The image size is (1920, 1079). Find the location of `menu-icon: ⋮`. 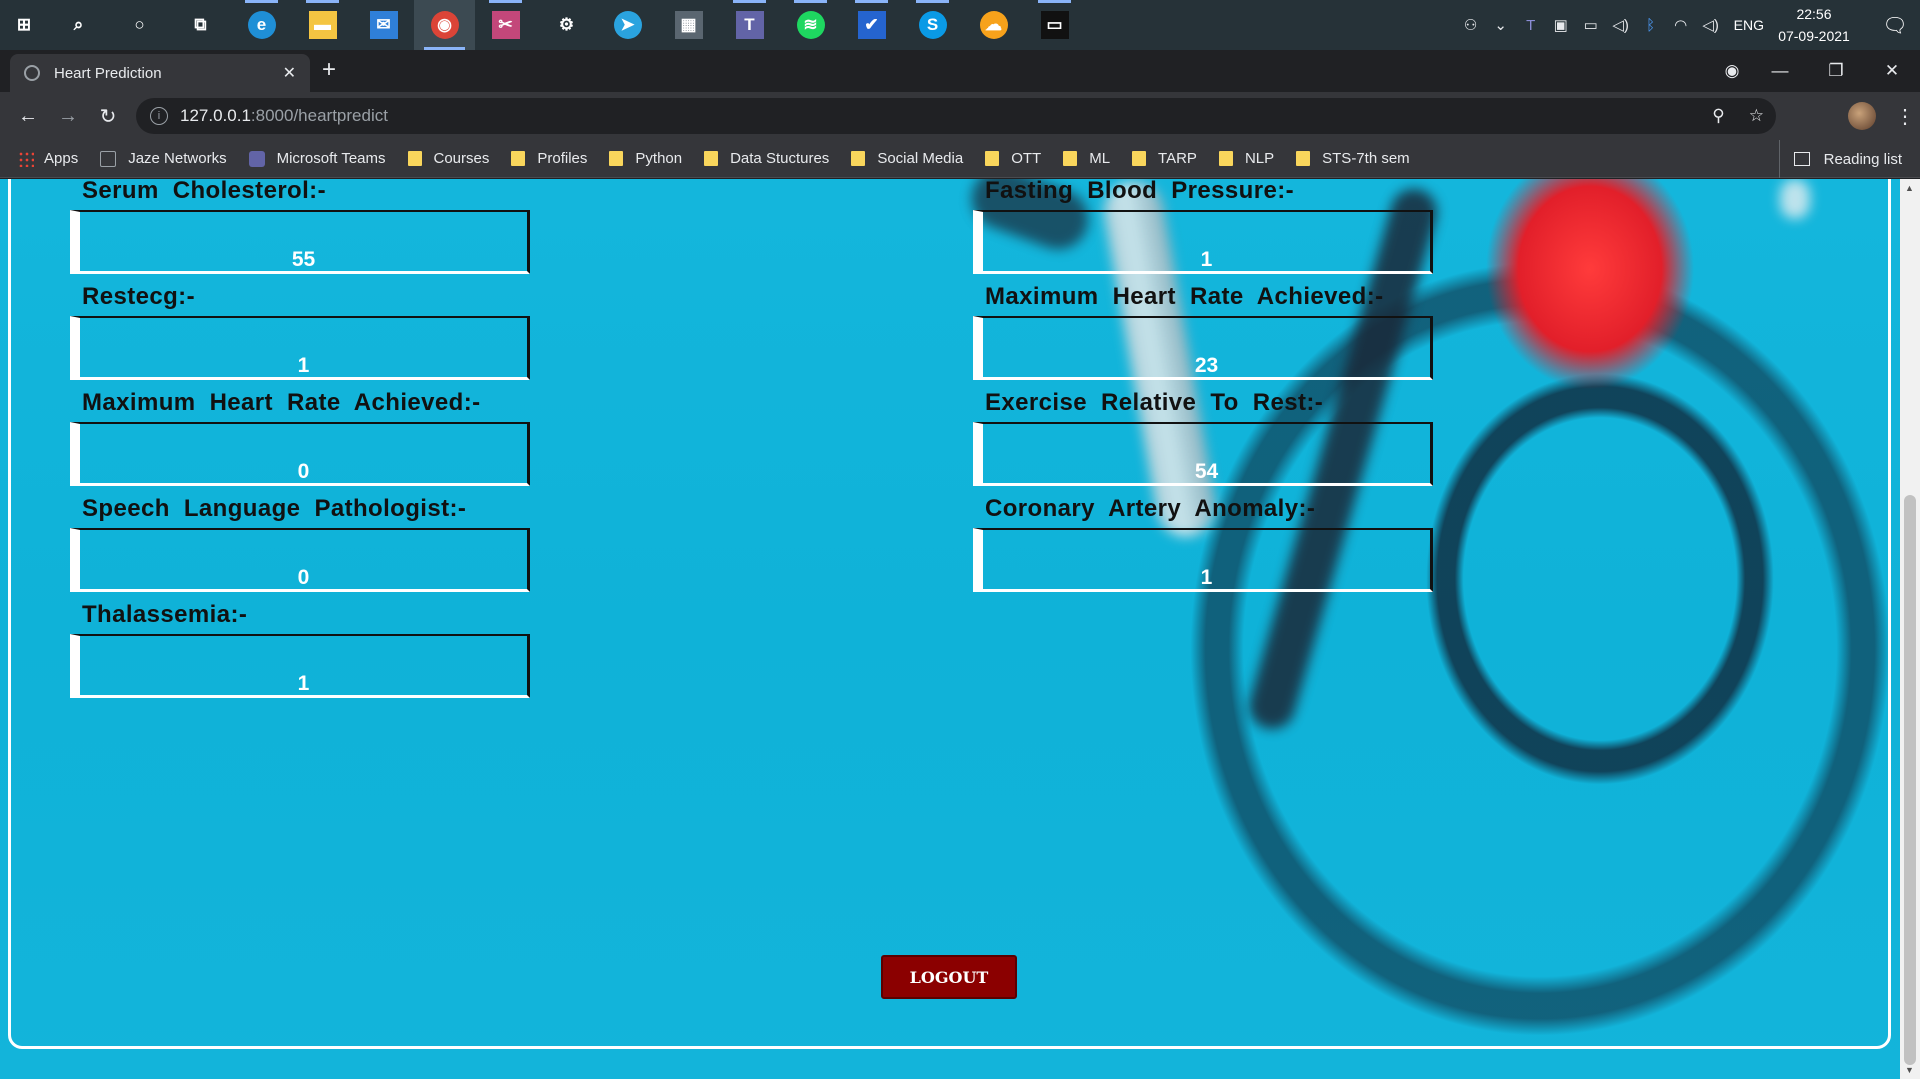

menu-icon: ⋮ is located at coordinates (1905, 116).